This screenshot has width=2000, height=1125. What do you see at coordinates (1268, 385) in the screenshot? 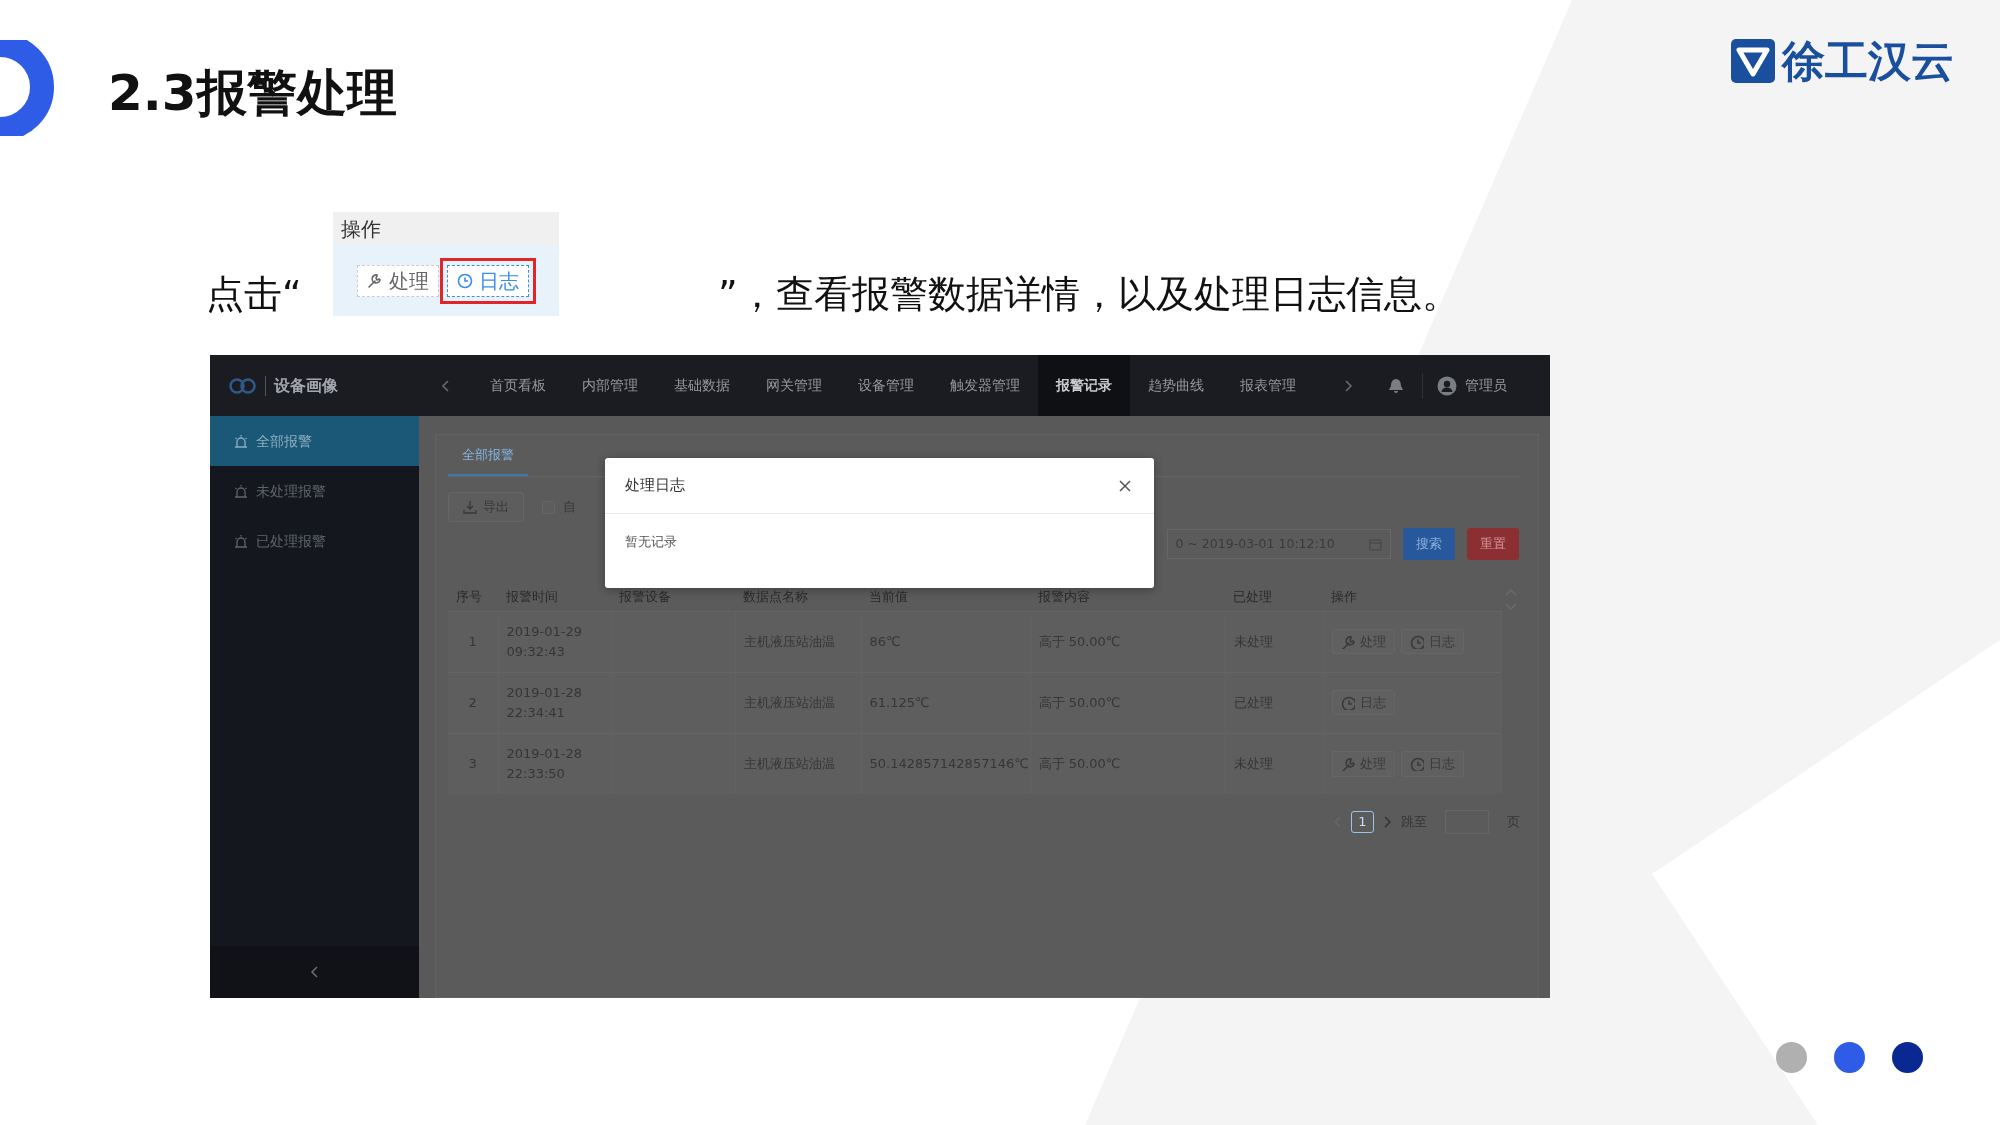
I see `nav-tab: 报表管理` at bounding box center [1268, 385].